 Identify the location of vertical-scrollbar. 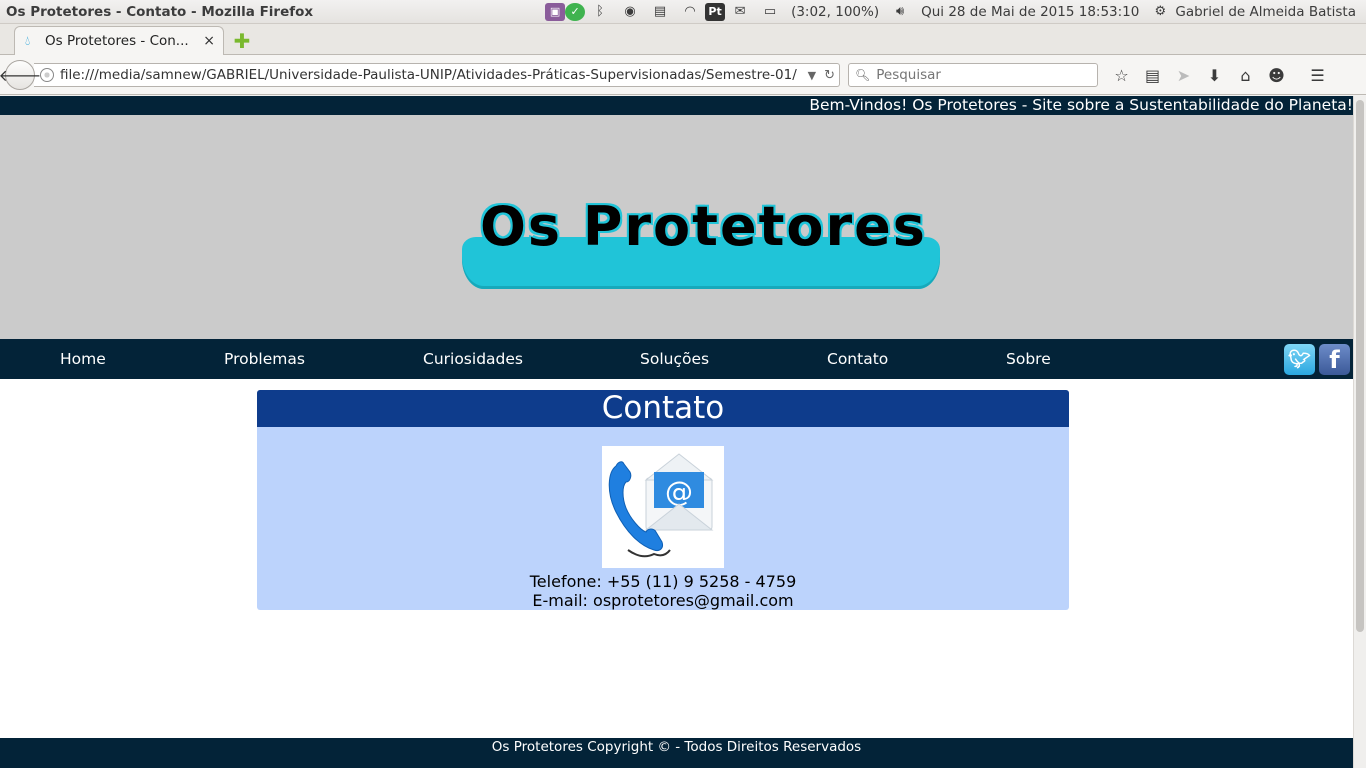
(1359, 432).